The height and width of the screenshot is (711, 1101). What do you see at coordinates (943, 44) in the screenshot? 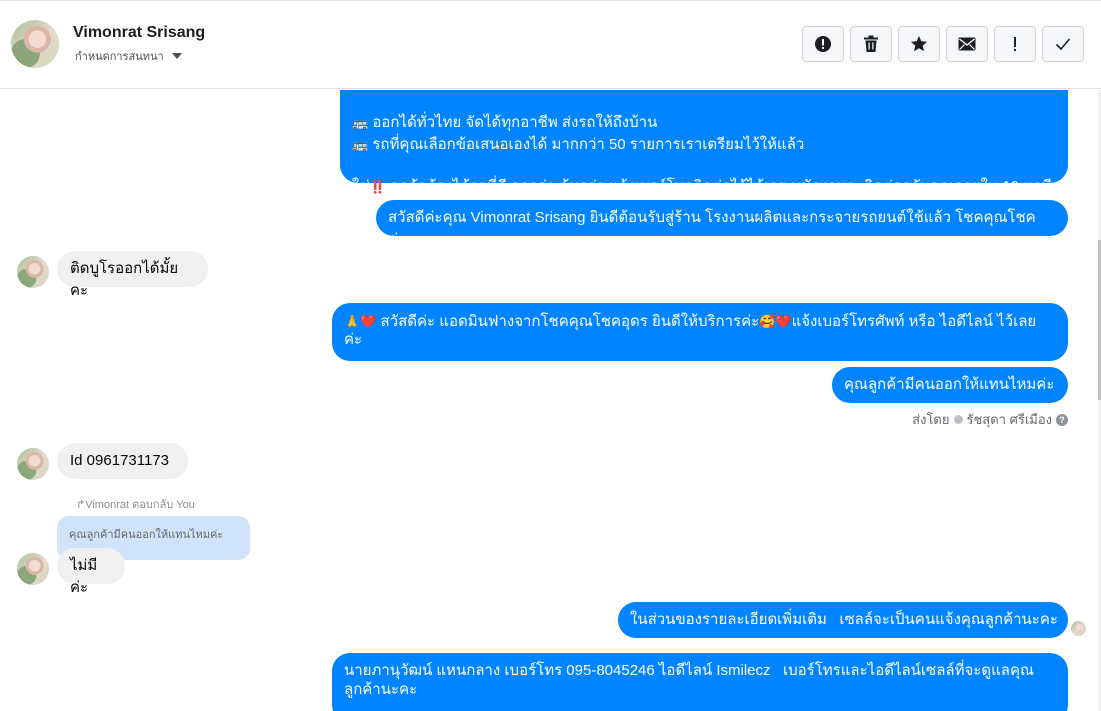
I see `conversation-toolbar` at bounding box center [943, 44].